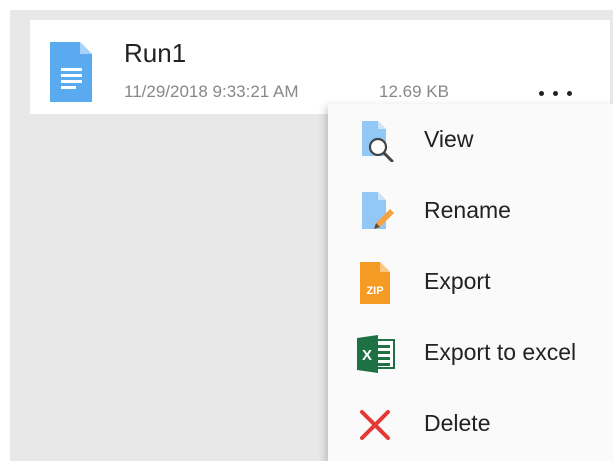  Describe the element at coordinates (449, 139) in the screenshot. I see `menu-item-view-label: View` at that location.